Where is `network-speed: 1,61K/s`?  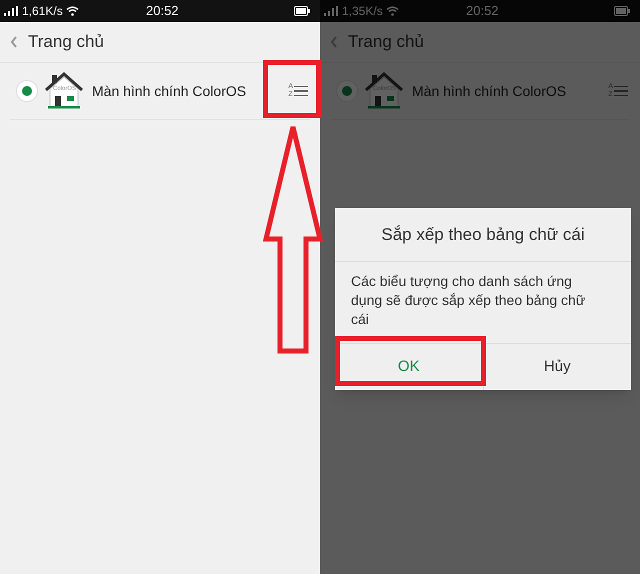 network-speed: 1,61K/s is located at coordinates (42, 11).